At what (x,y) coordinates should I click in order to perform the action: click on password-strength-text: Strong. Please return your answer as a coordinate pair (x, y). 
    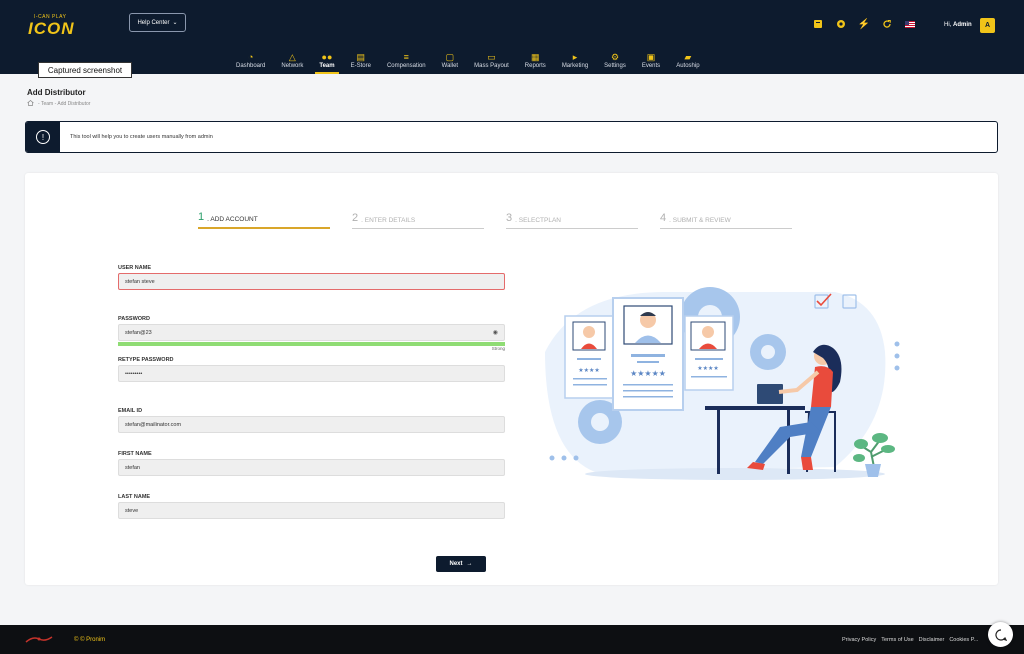
    Looking at the image, I should click on (498, 348).